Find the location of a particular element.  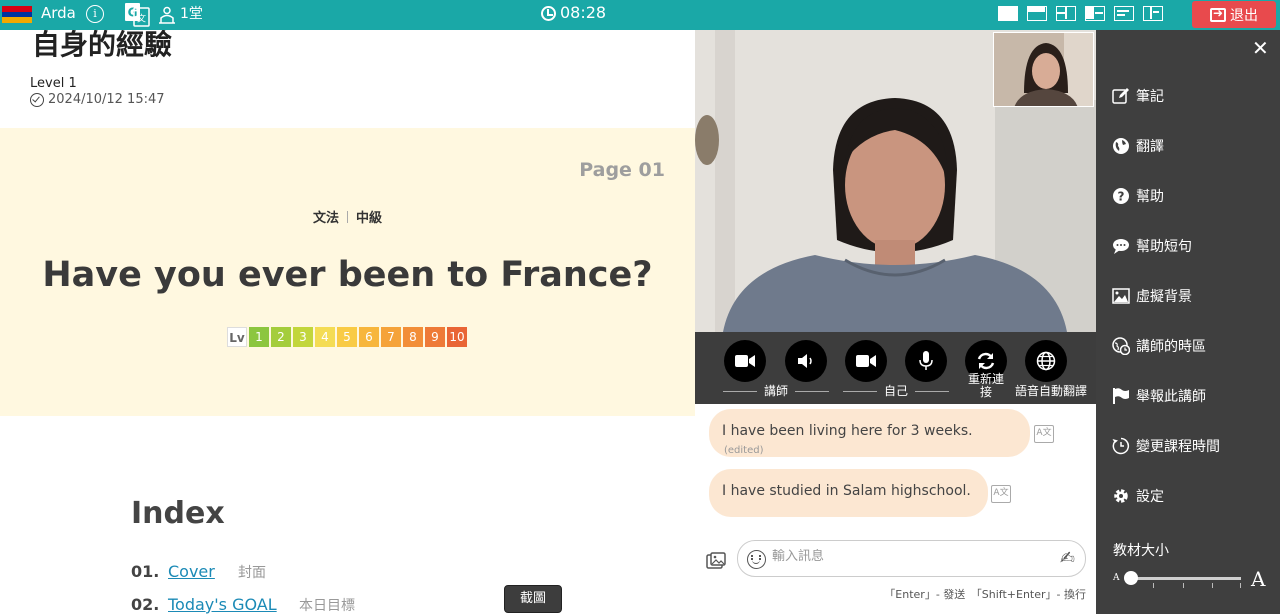

index-item: 02. Today's GOAL 本日目標 is located at coordinates (243, 604).